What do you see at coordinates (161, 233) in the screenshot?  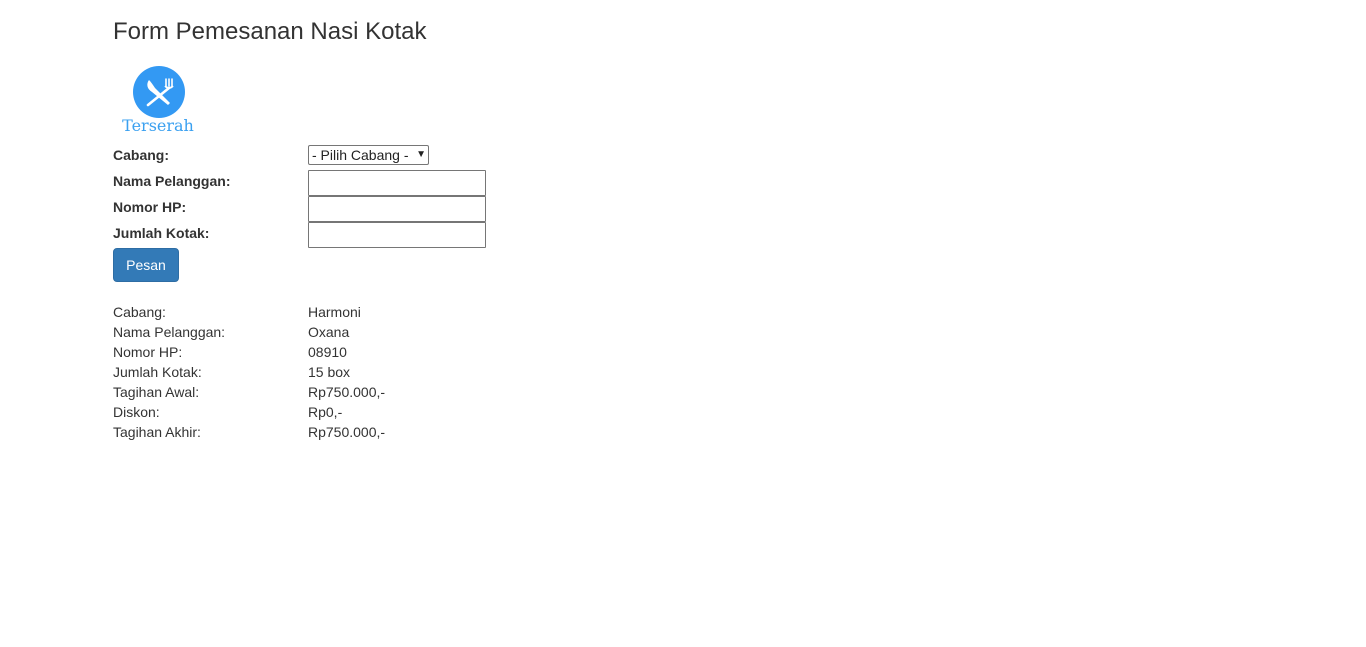 I see `box-quantity-label: Jumlah Kotak:` at bounding box center [161, 233].